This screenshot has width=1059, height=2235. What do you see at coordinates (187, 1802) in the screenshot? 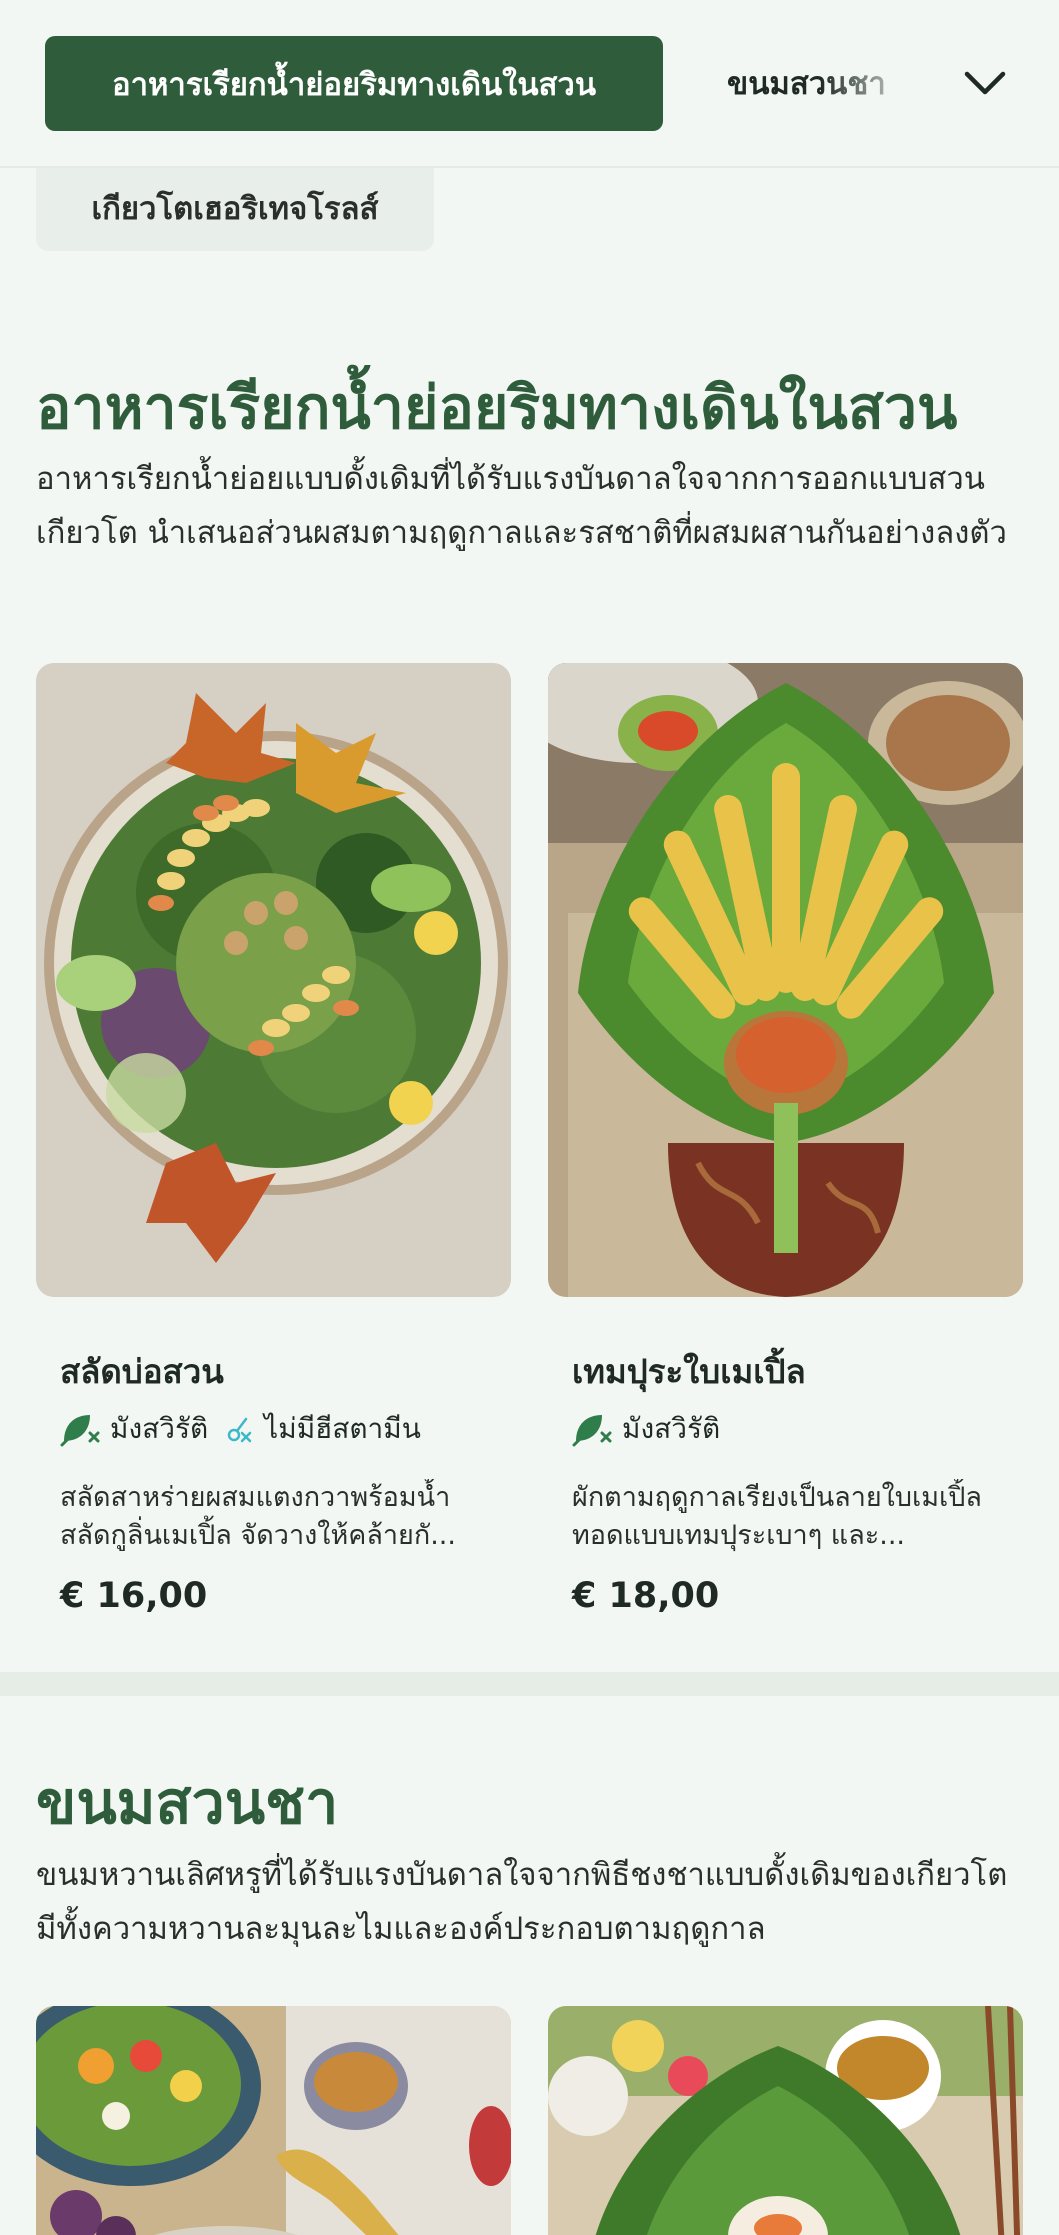
I see `section-title-desserts: ขนมสวนชา` at bounding box center [187, 1802].